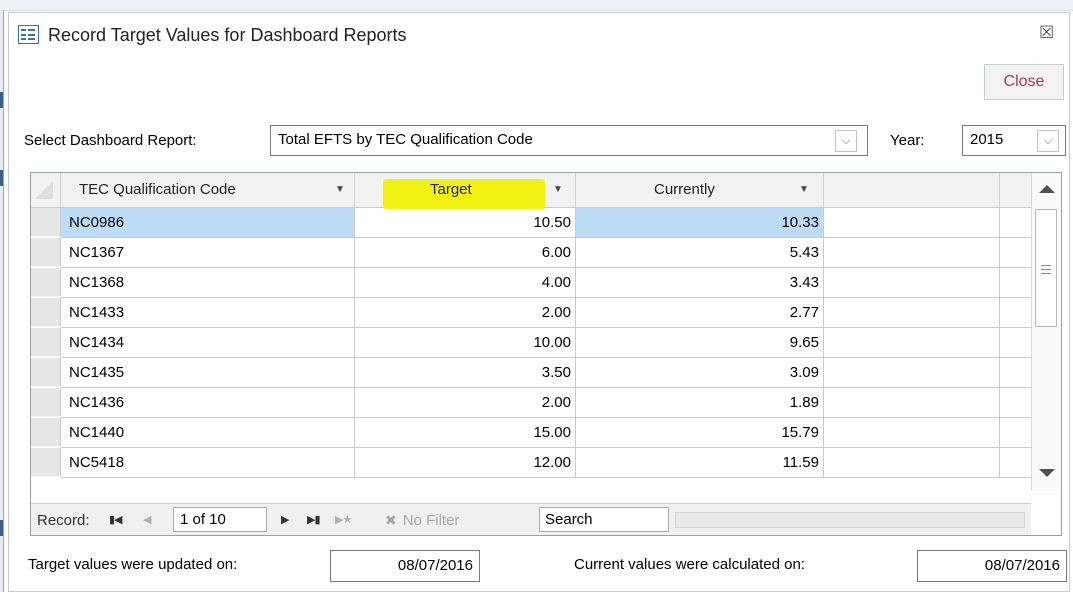  I want to click on table-row: NC0986 10.50 10.33, so click(531, 223).